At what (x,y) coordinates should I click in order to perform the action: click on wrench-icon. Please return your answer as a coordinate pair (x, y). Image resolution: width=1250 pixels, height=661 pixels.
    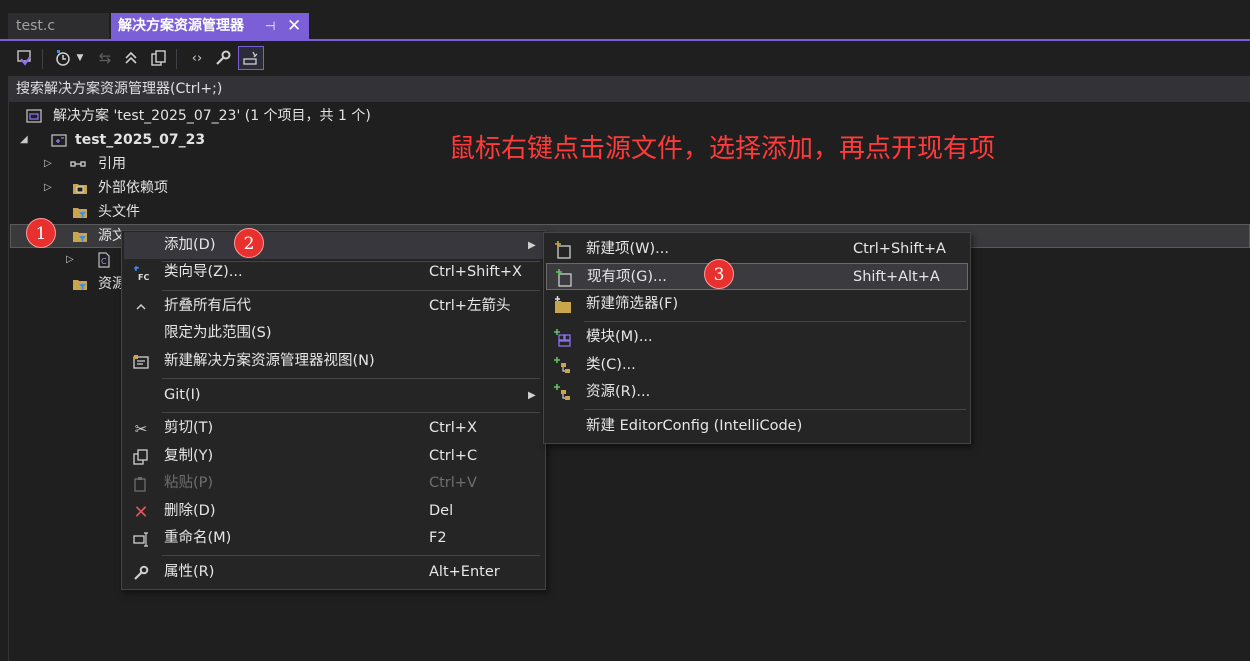
    Looking at the image, I should click on (141, 573).